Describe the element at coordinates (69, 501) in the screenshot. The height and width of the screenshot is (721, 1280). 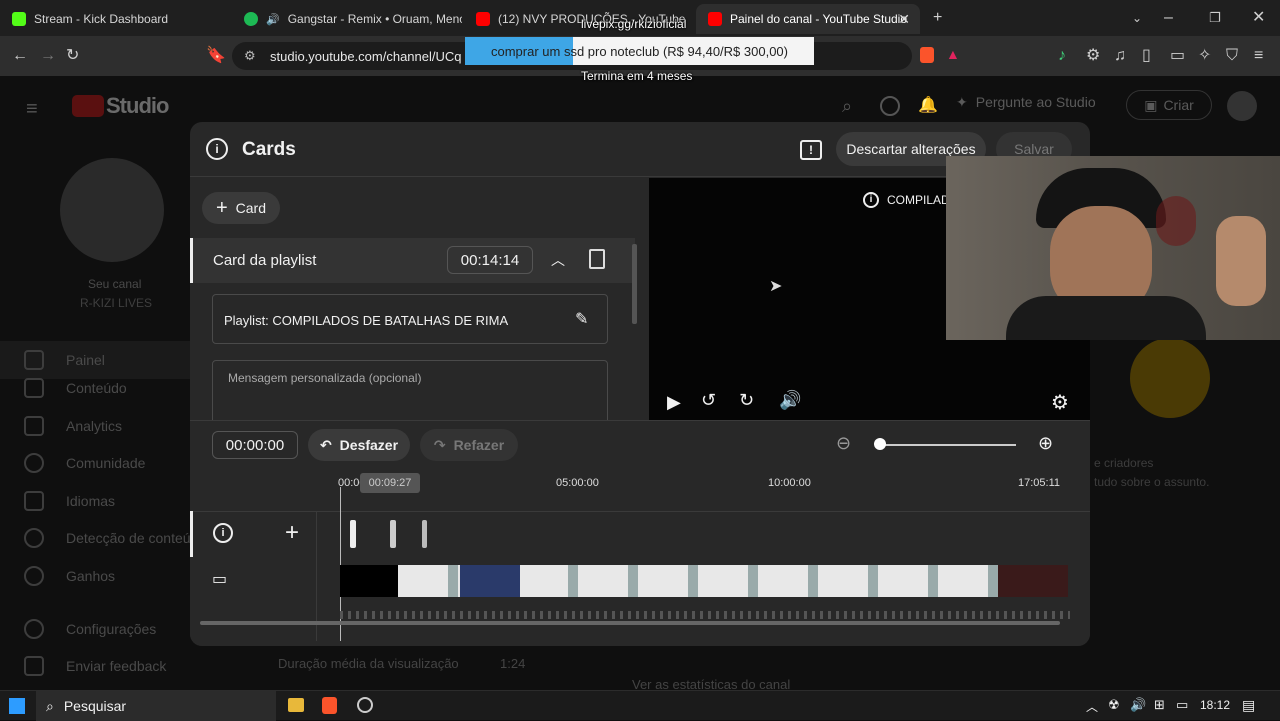
I see `nav-languages: Idiomas` at that location.